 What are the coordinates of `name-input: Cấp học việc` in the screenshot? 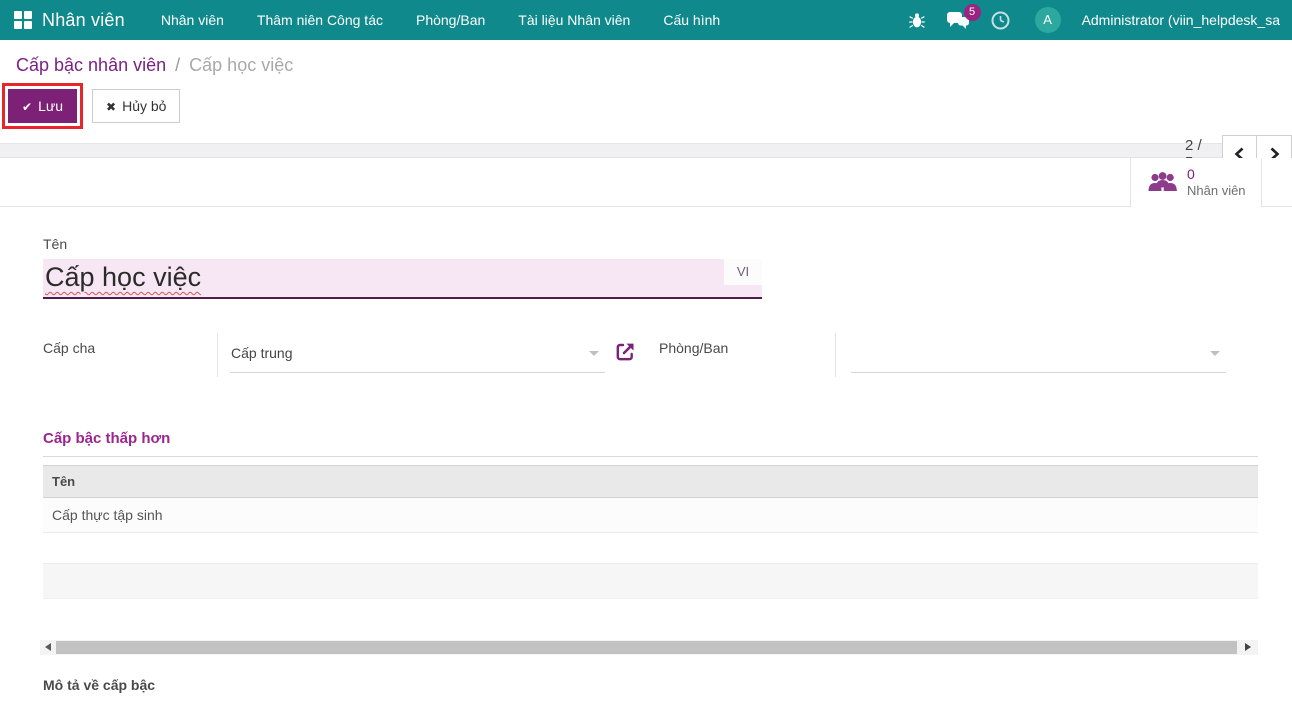 It's located at (402, 279).